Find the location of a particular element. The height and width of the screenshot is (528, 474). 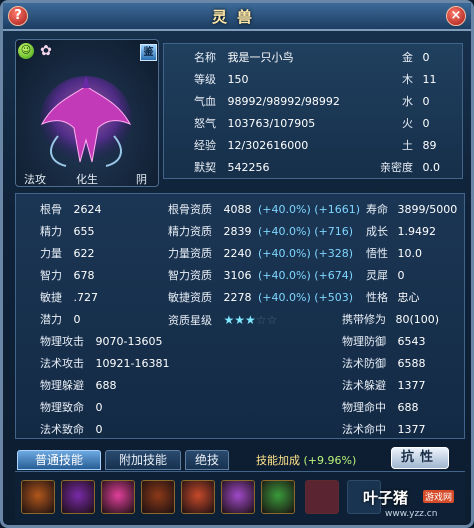

aptitude-star-rating: 资质星级 ★★★☆☆ is located at coordinates (222, 320).